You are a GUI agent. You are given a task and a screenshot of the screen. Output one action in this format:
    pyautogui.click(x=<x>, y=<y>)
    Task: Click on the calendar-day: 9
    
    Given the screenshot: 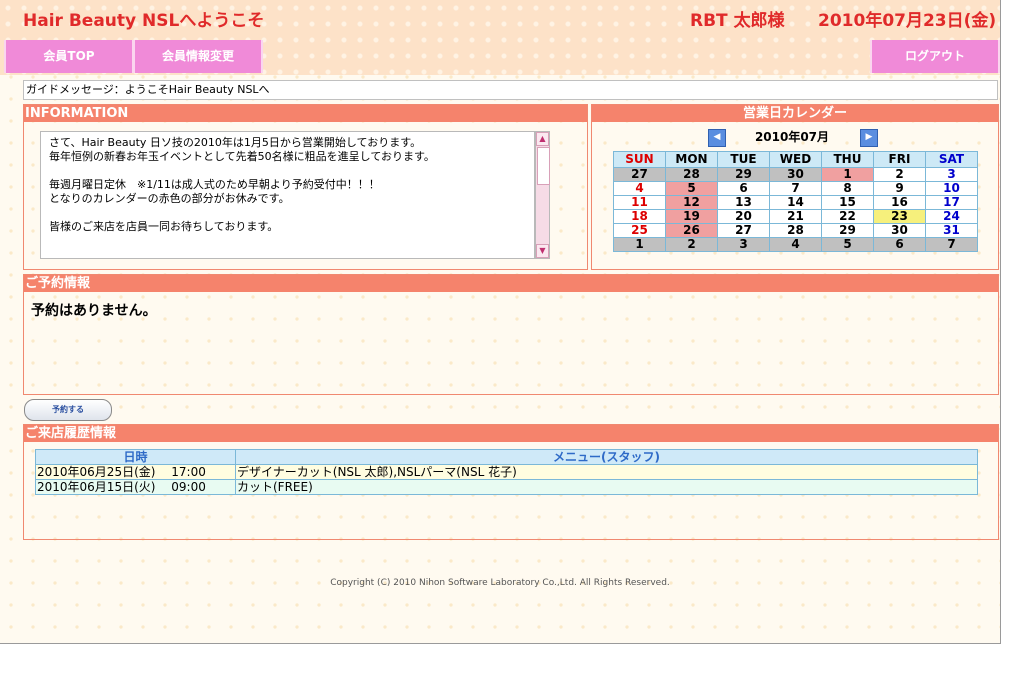 What is the action you would take?
    pyautogui.click(x=899, y=188)
    